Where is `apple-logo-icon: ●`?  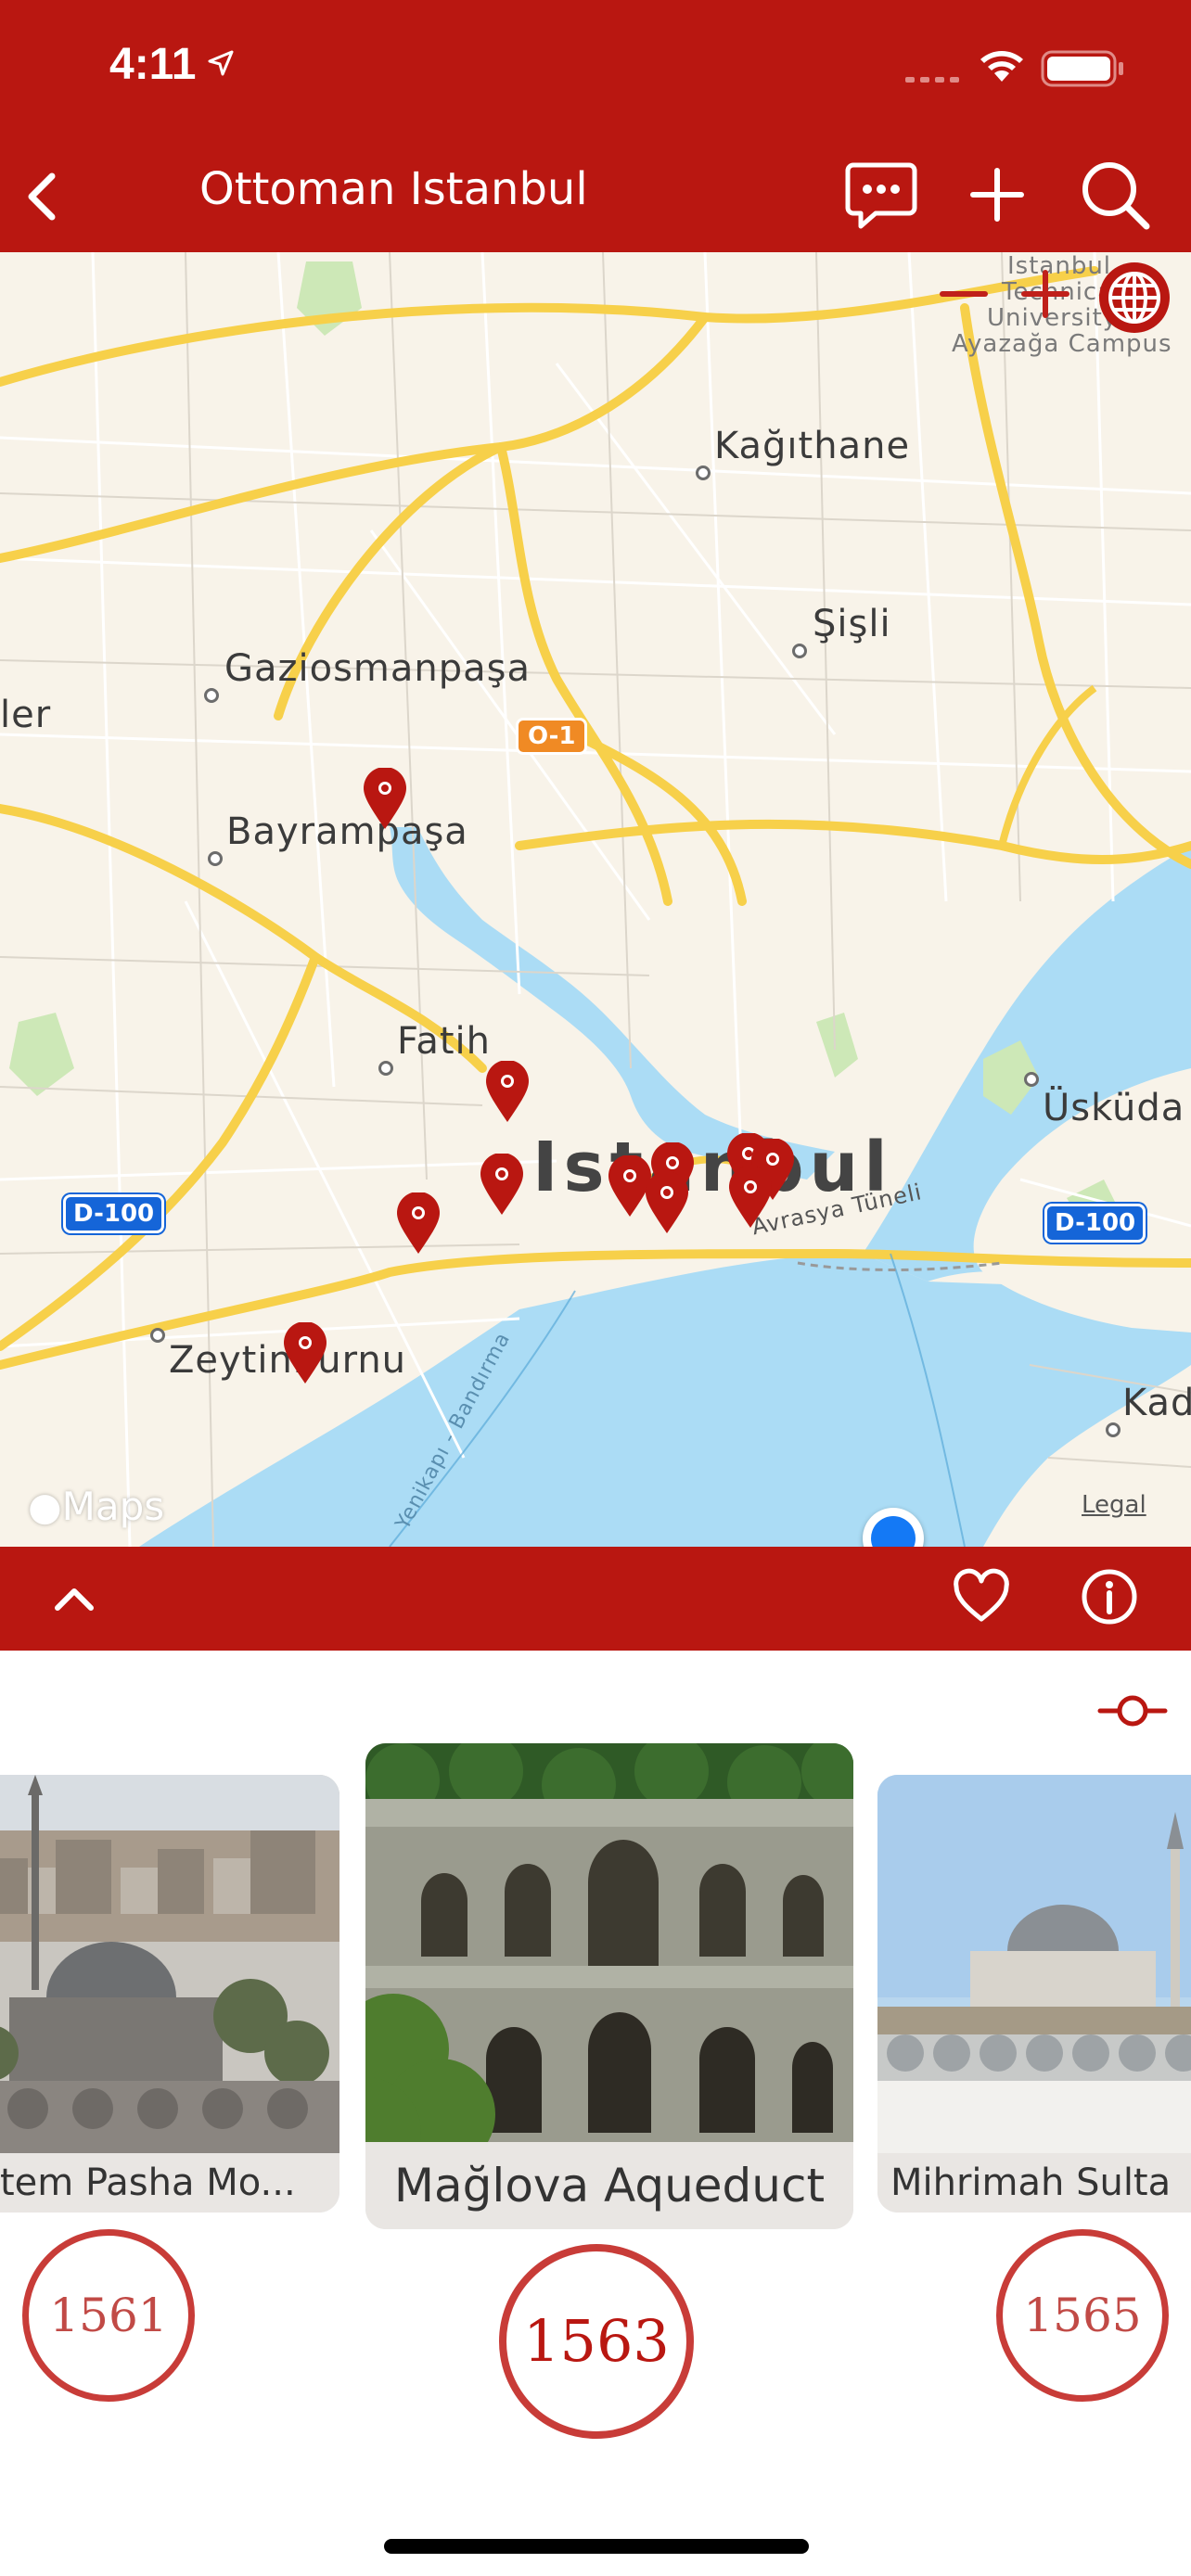 apple-logo-icon: ● is located at coordinates (45, 1506).